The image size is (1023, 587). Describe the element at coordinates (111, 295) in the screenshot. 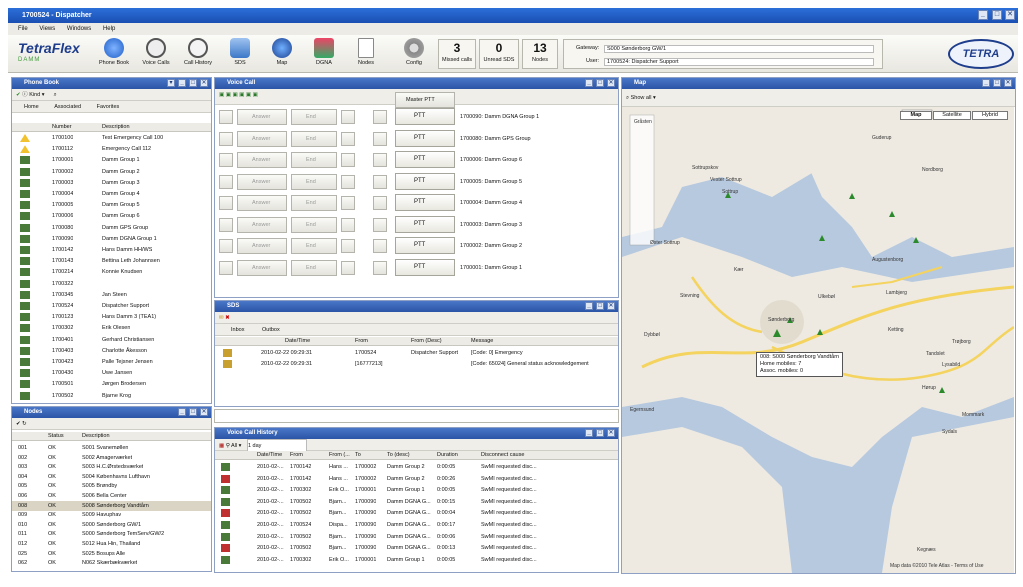

I see `phone-book-row: 1700345 Jan Steen` at that location.